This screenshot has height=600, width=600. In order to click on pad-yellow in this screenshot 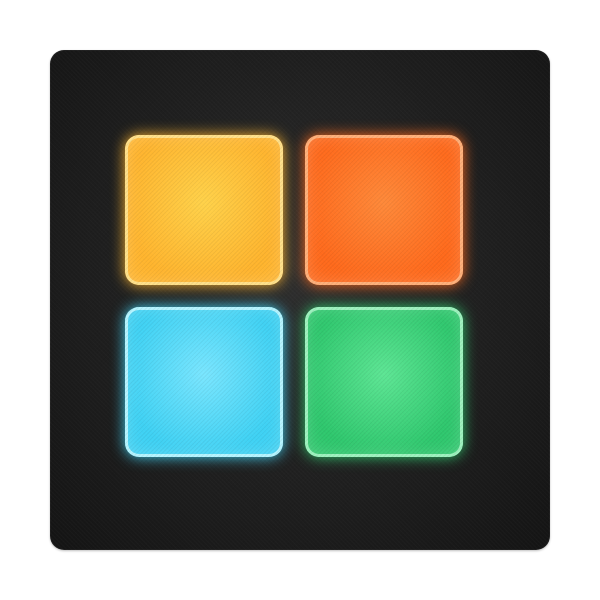, I will do `click(204, 210)`.